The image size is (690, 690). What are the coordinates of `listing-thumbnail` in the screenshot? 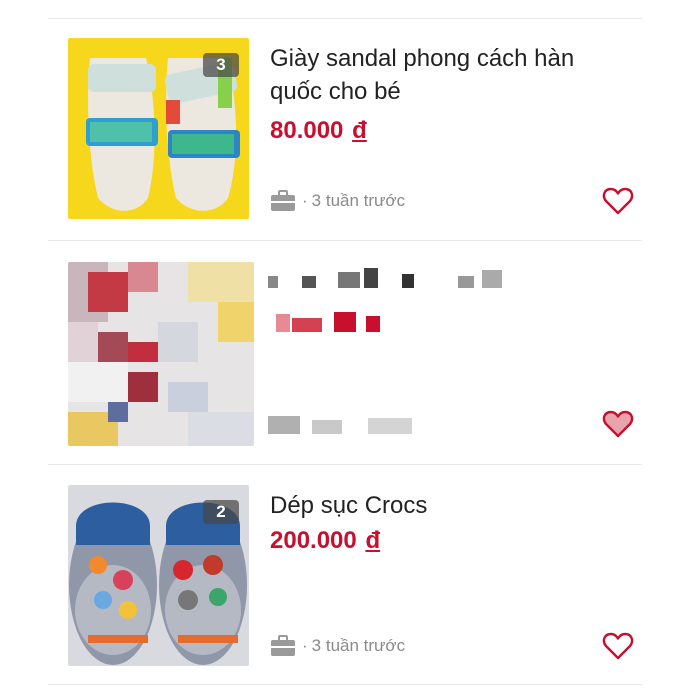 It's located at (161, 354).